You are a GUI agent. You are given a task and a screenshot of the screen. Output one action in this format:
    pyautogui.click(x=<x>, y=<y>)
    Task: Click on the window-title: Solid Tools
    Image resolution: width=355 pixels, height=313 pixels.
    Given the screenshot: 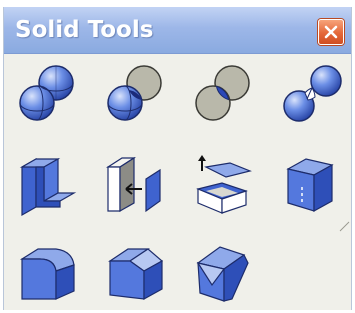 What is the action you would take?
    pyautogui.click(x=84, y=30)
    